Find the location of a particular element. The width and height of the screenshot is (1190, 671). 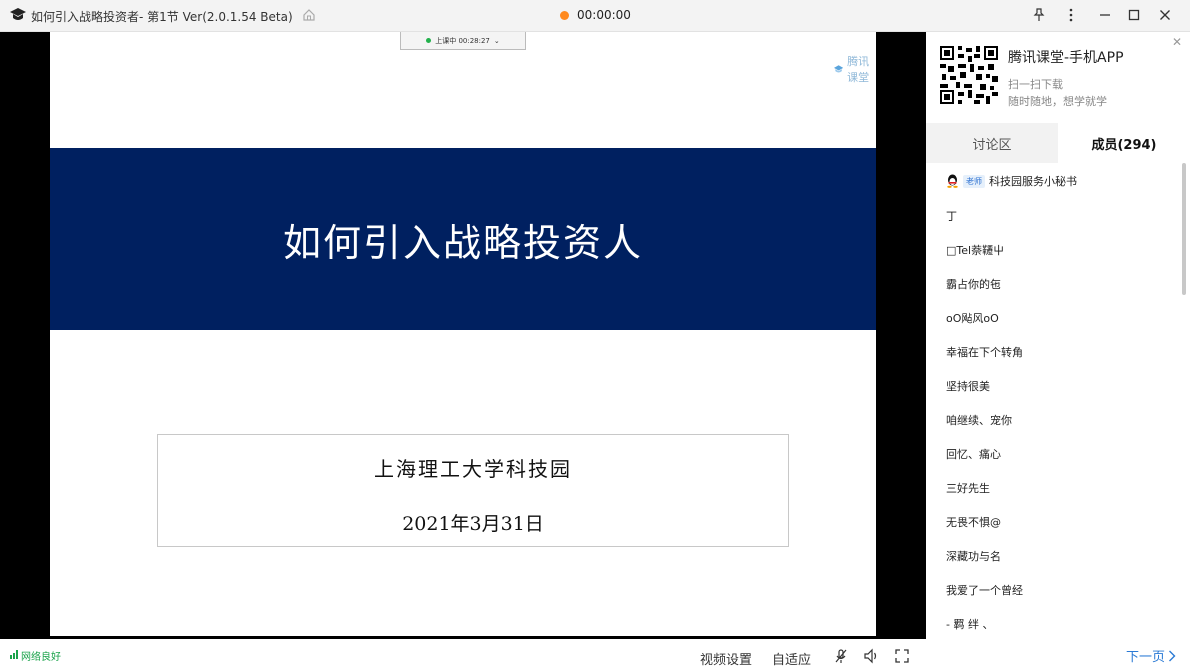

member-name: 科技园服务小秘书 is located at coordinates (1033, 181).